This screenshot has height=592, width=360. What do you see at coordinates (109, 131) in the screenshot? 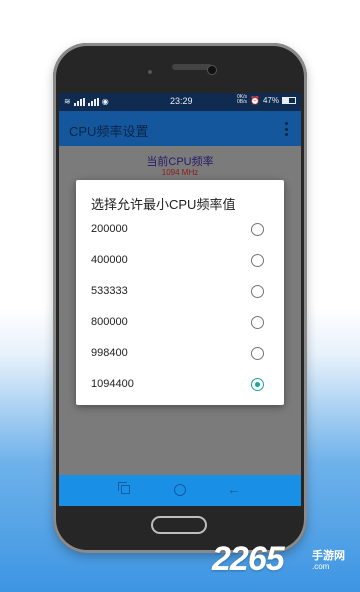
I see `app-title: CPU频率设置` at bounding box center [109, 131].